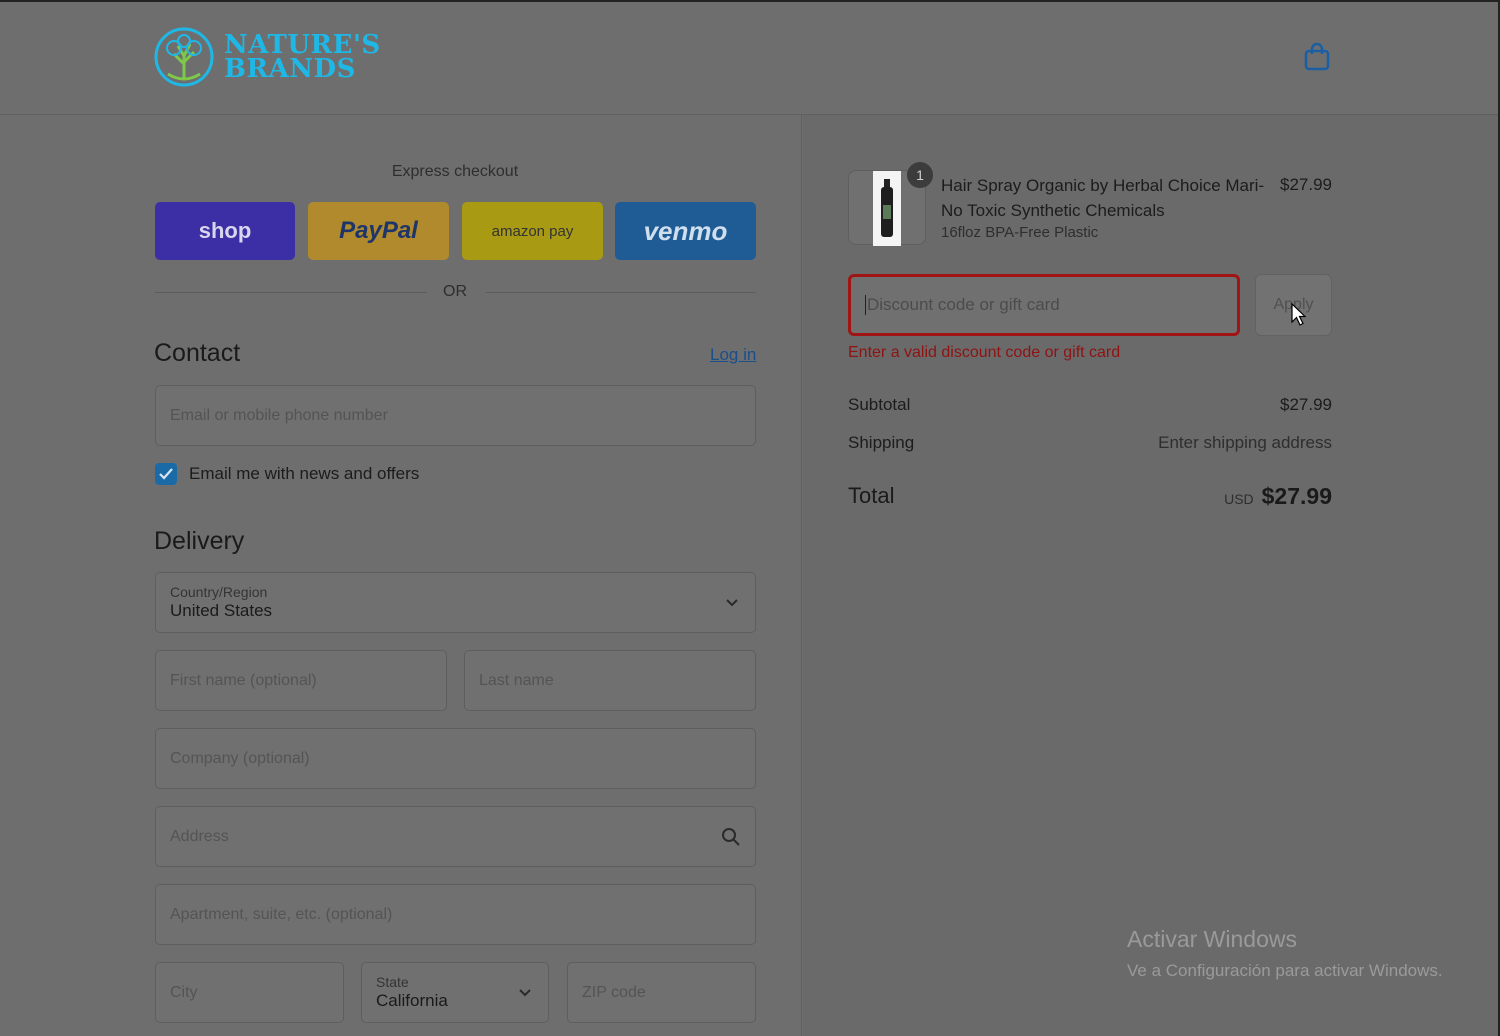 This screenshot has width=1500, height=1036. What do you see at coordinates (455, 602) in the screenshot?
I see `country-select: Country/Region United States` at bounding box center [455, 602].